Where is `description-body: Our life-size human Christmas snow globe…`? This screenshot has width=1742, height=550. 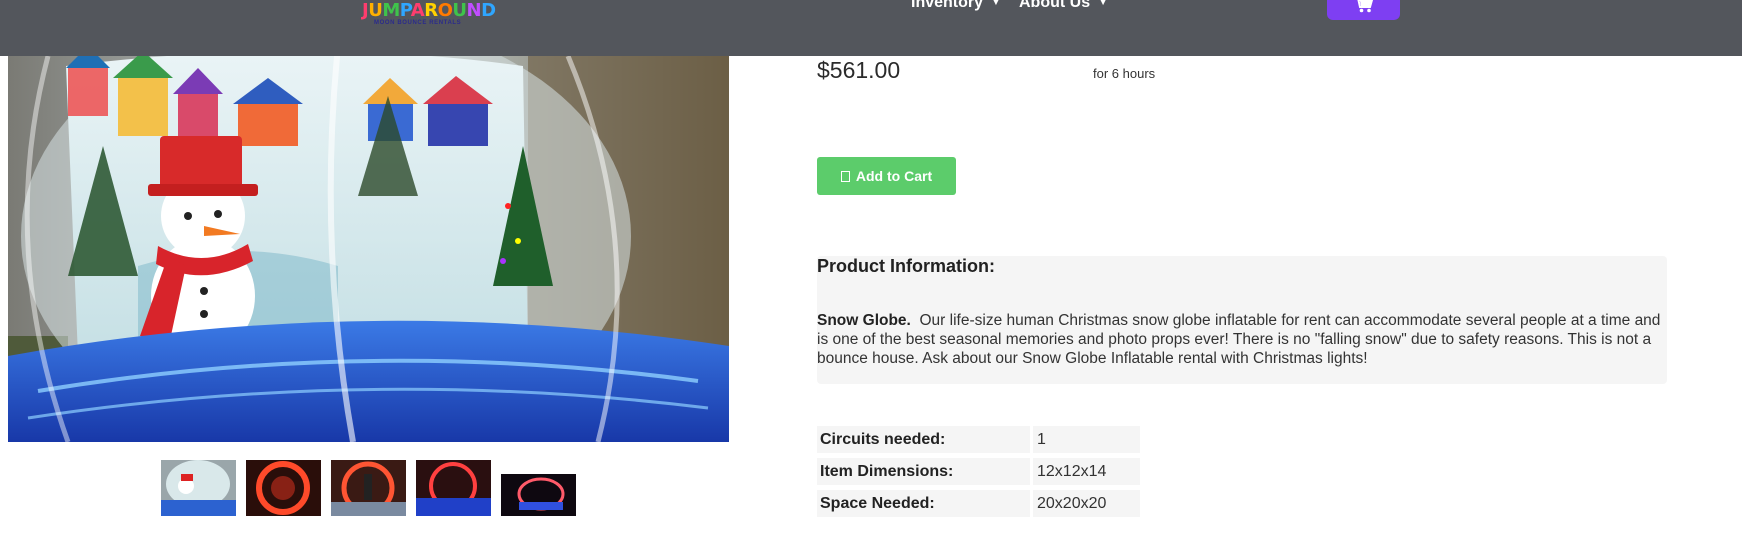
description-body: Our life-size human Christmas snow globe… is located at coordinates (1239, 339).